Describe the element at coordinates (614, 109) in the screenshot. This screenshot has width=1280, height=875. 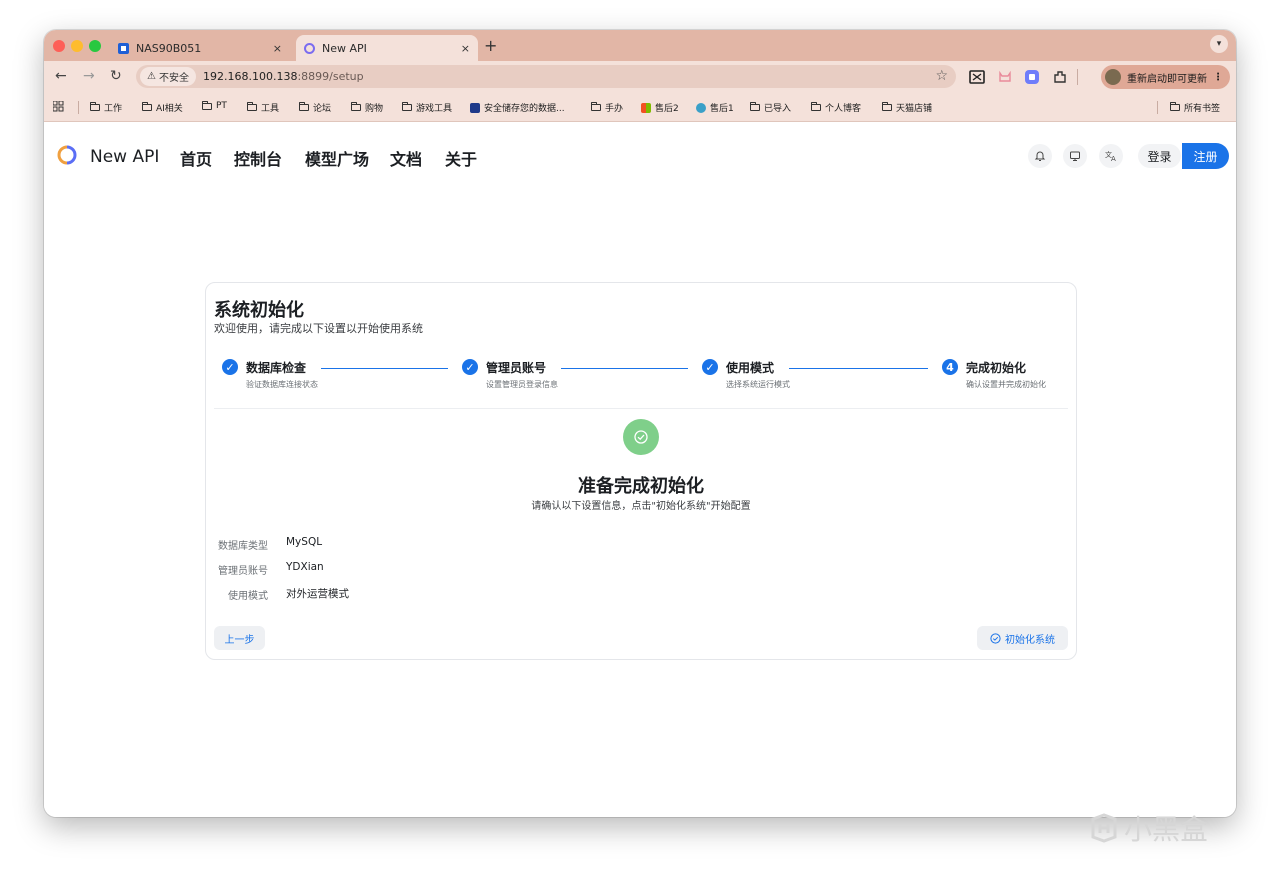
I see `bookmark-label: 手办` at that location.